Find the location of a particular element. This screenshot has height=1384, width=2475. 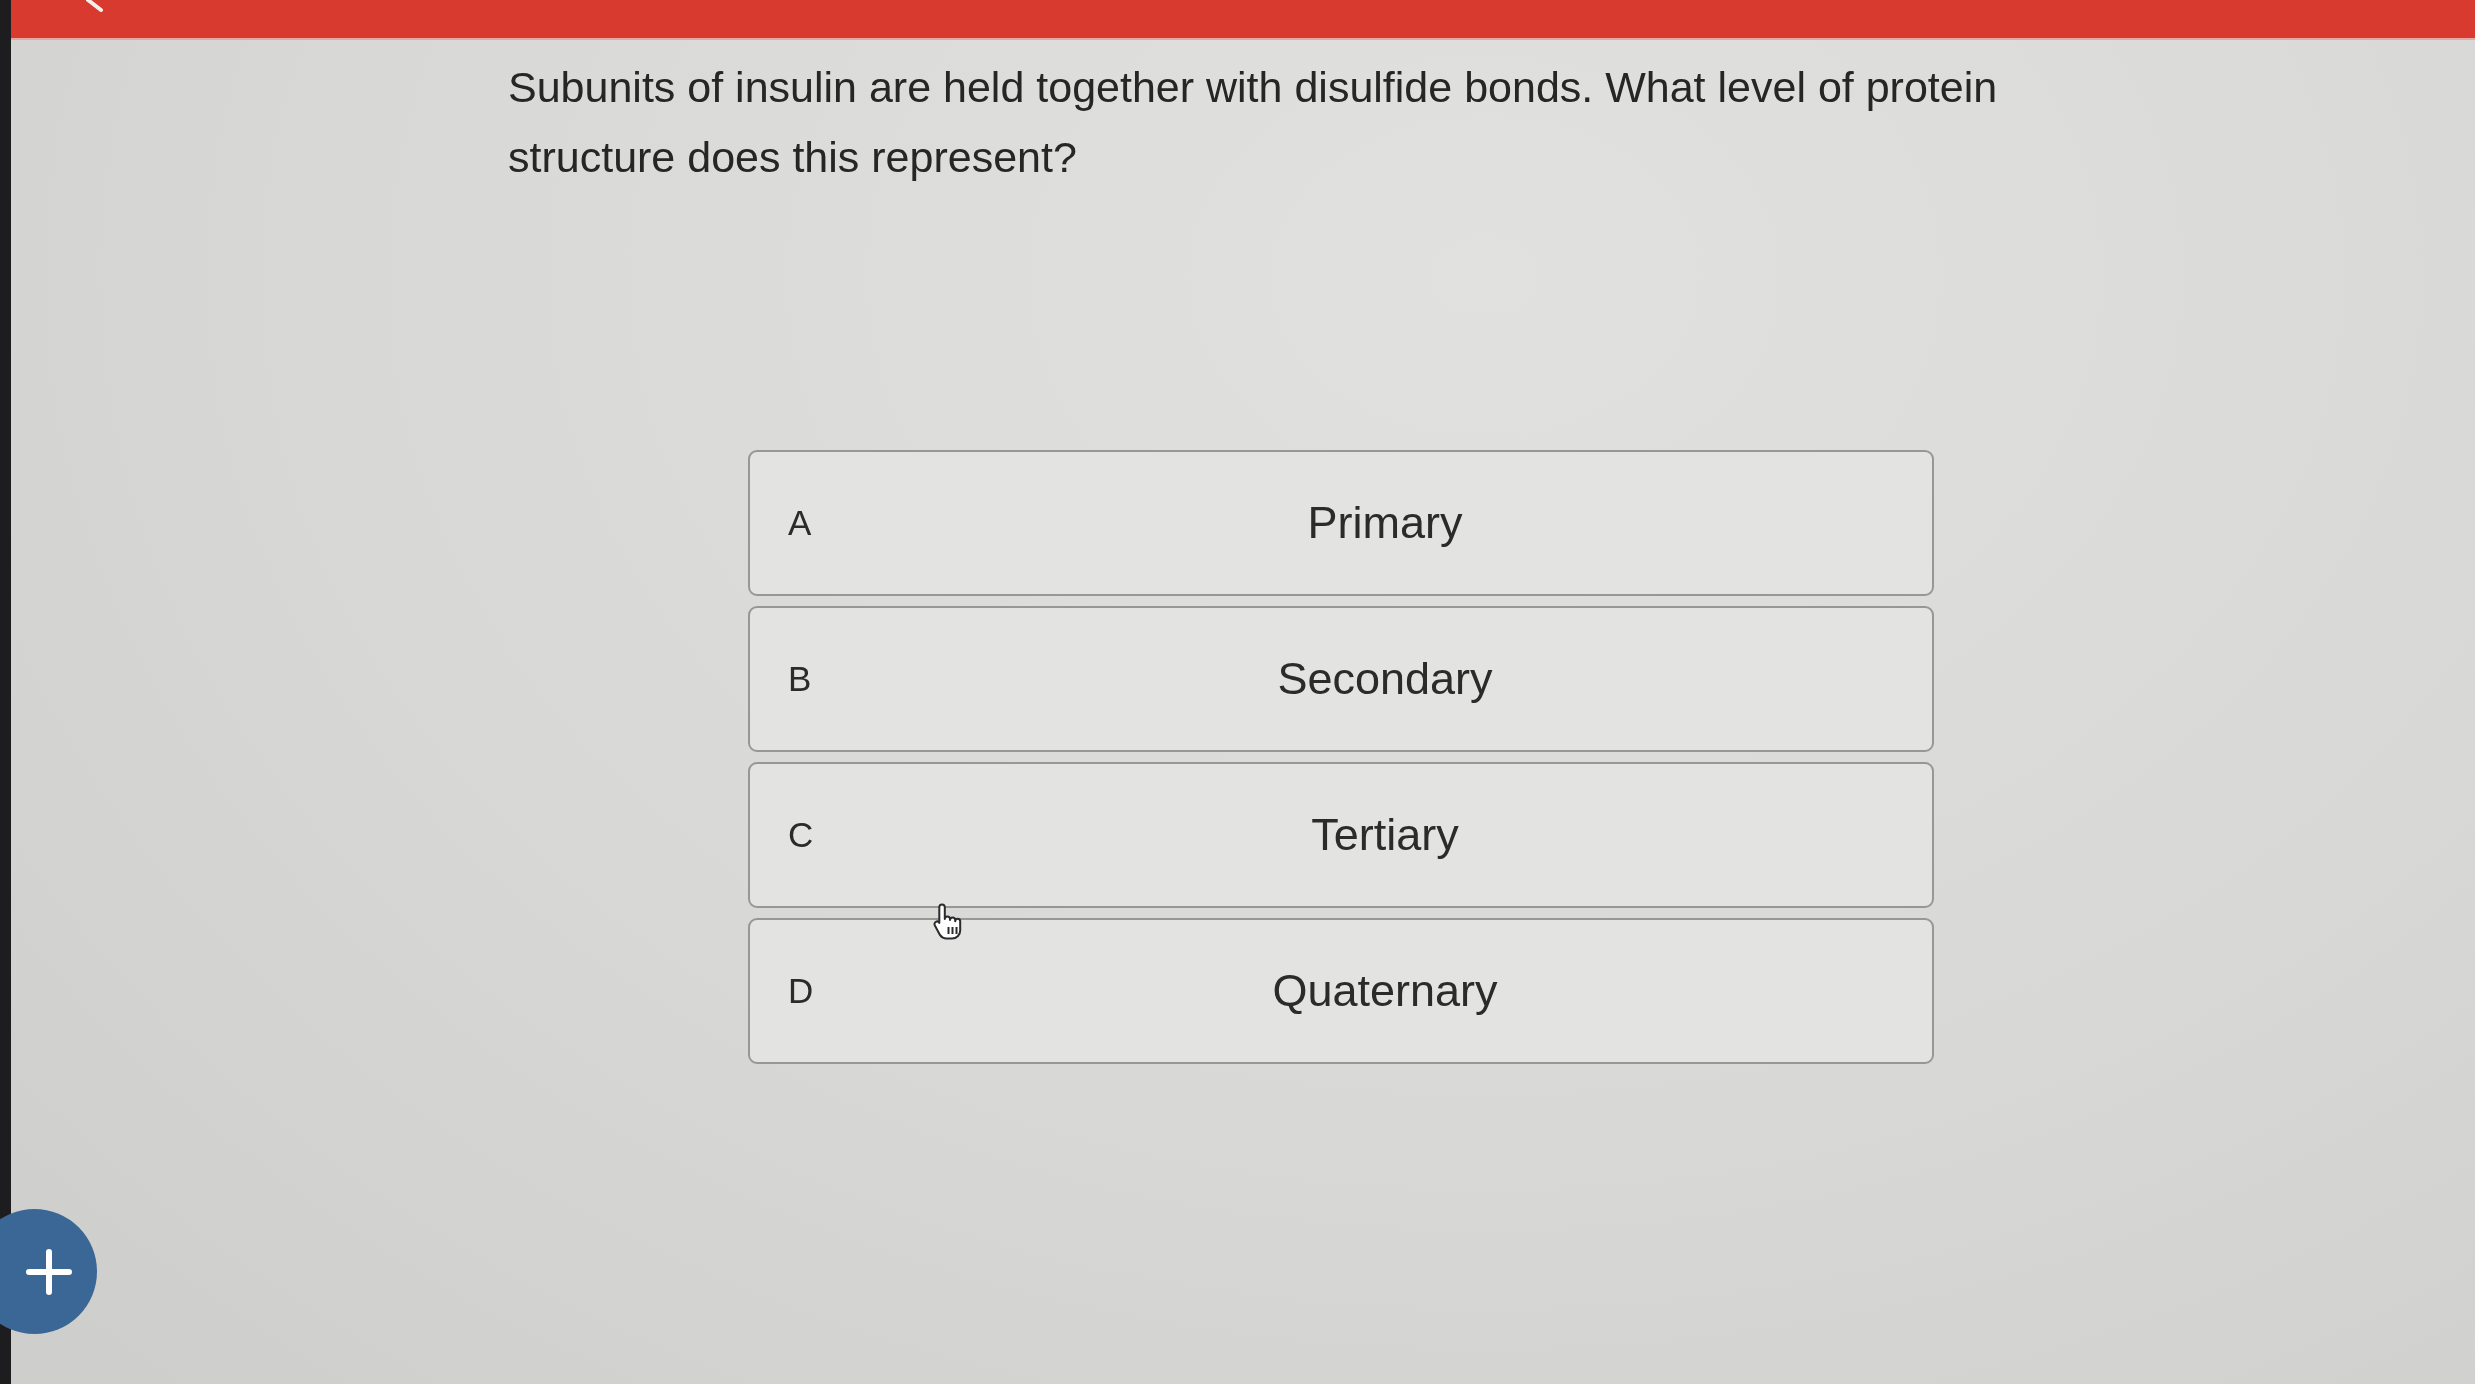

option-letter: C is located at coordinates (801, 834).